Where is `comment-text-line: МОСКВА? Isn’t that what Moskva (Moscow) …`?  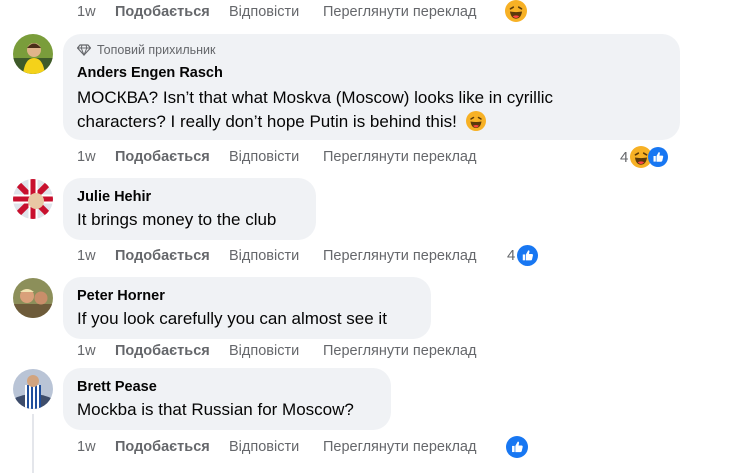
comment-text-line: МОСКВА? Isn’t that what Moskva (Moscow) … is located at coordinates (315, 97).